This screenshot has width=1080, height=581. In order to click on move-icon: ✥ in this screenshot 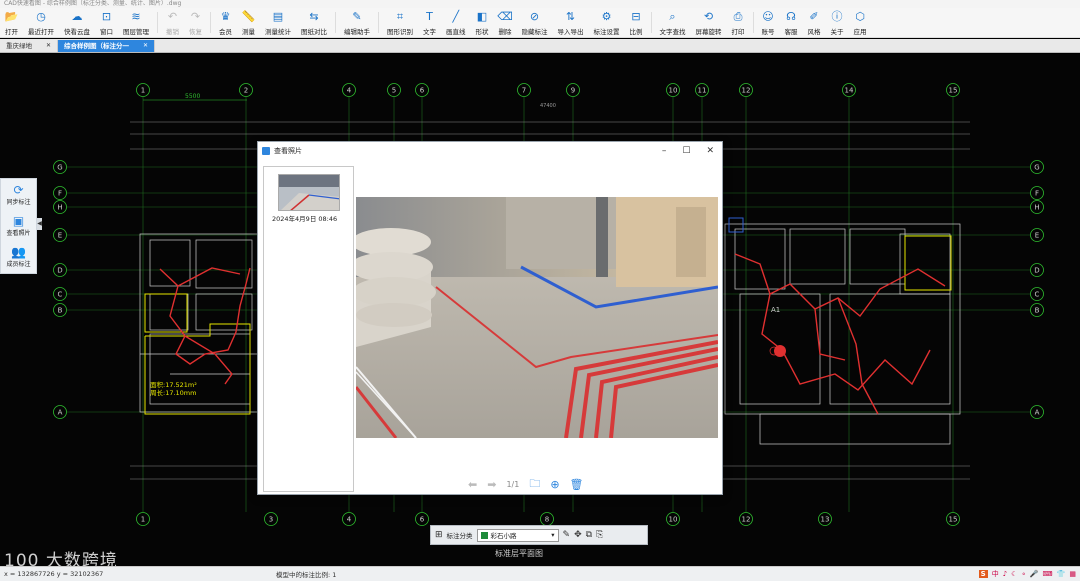, I will do `click(578, 535)`.